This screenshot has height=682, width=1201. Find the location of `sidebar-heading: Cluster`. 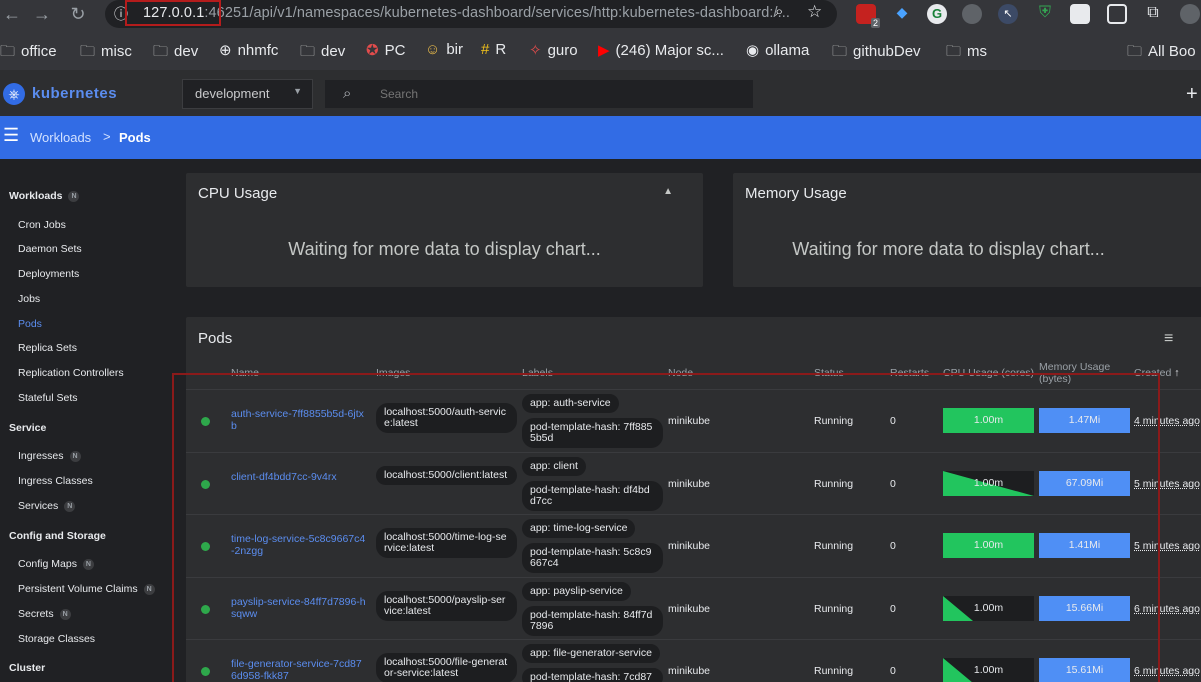

sidebar-heading: Cluster is located at coordinates (27, 668).